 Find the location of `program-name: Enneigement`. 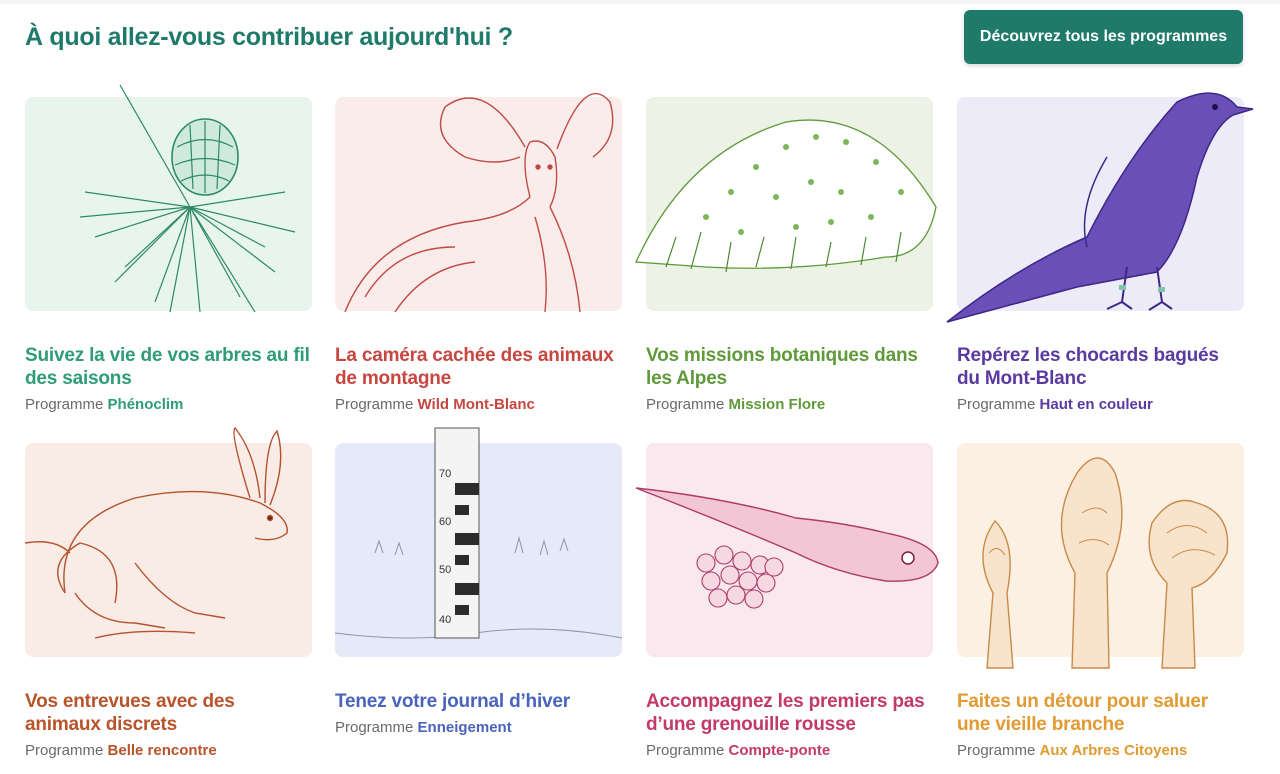

program-name: Enneigement is located at coordinates (464, 727).